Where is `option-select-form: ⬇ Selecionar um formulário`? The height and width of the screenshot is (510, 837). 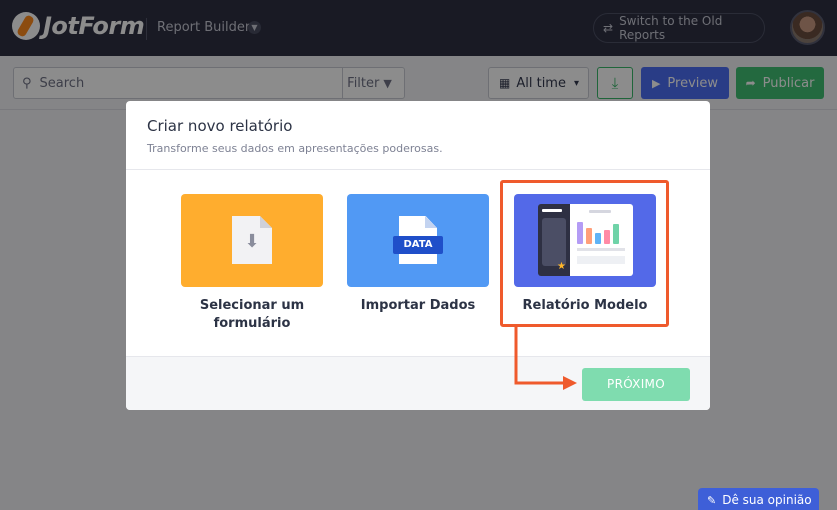
option-select-form: ⬇ Selecionar um formulário is located at coordinates (252, 263).